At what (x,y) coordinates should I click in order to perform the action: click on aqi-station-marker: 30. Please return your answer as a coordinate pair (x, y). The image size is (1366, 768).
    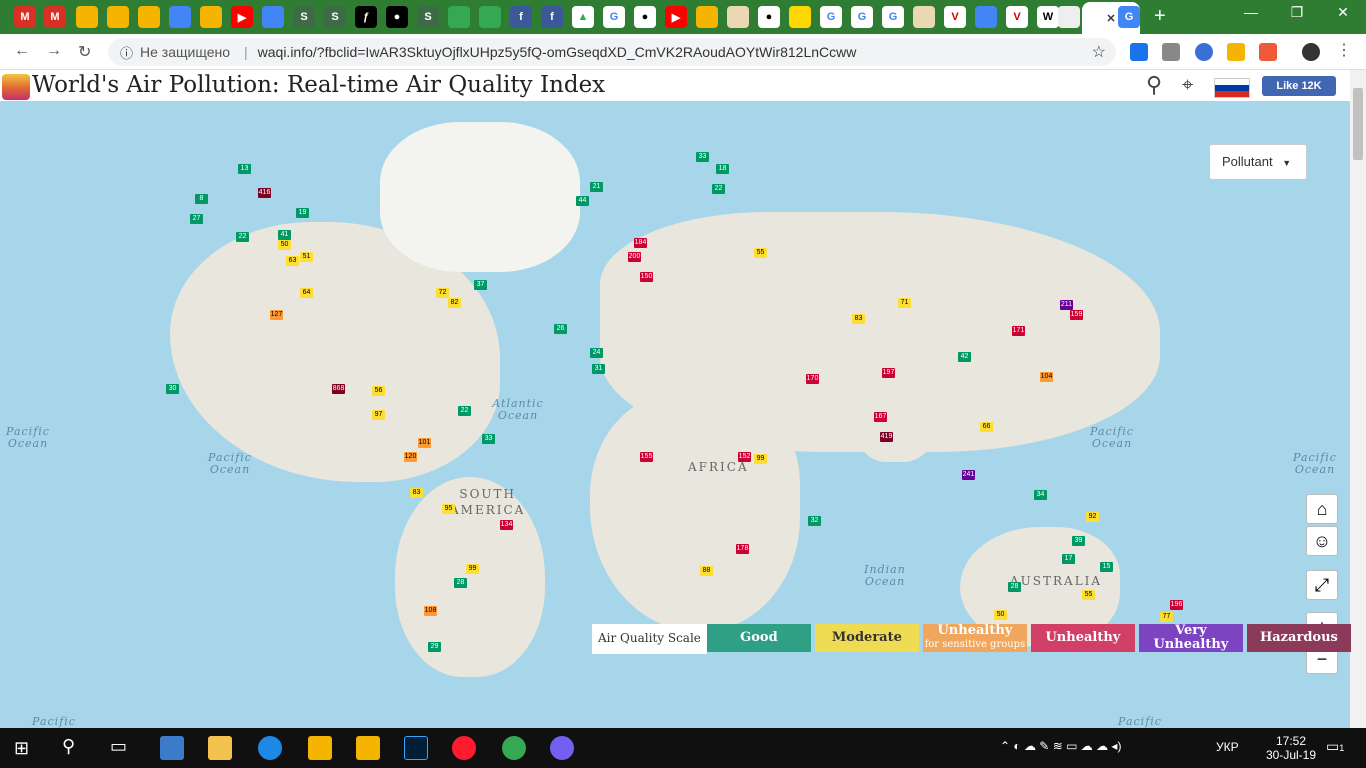
    Looking at the image, I should click on (172, 389).